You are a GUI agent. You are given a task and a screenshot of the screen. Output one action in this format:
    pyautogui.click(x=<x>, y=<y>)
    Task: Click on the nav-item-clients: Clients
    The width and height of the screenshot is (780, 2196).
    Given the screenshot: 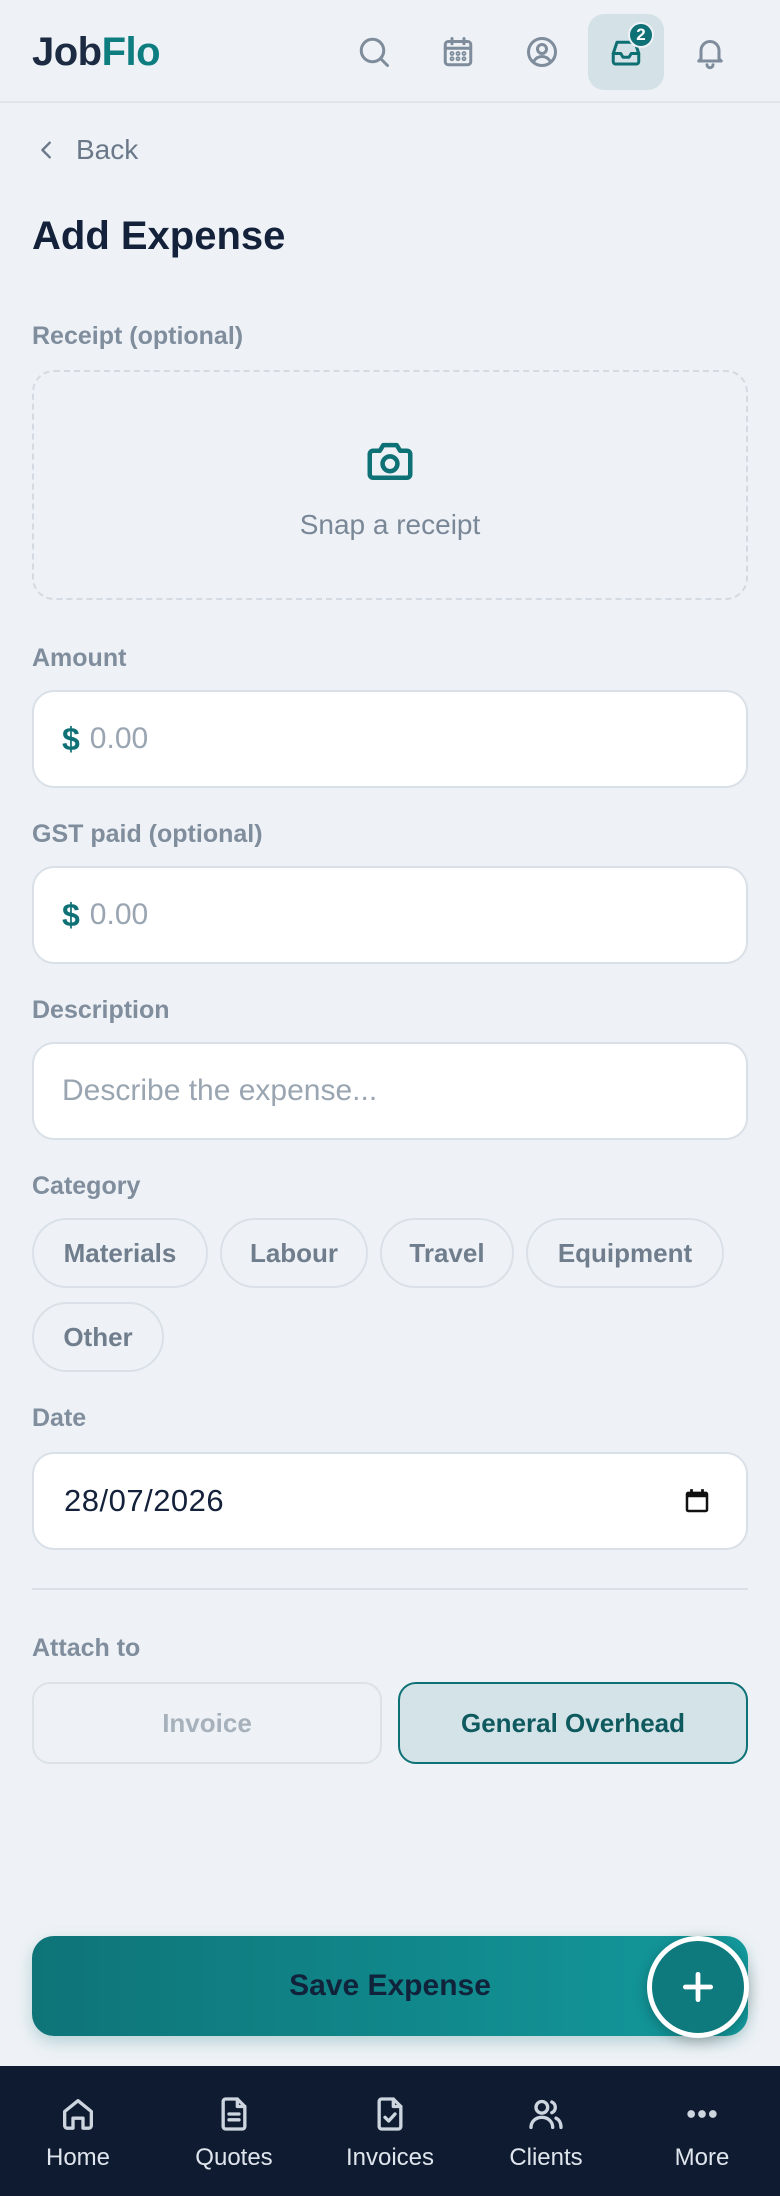 What is the action you would take?
    pyautogui.click(x=546, y=2131)
    